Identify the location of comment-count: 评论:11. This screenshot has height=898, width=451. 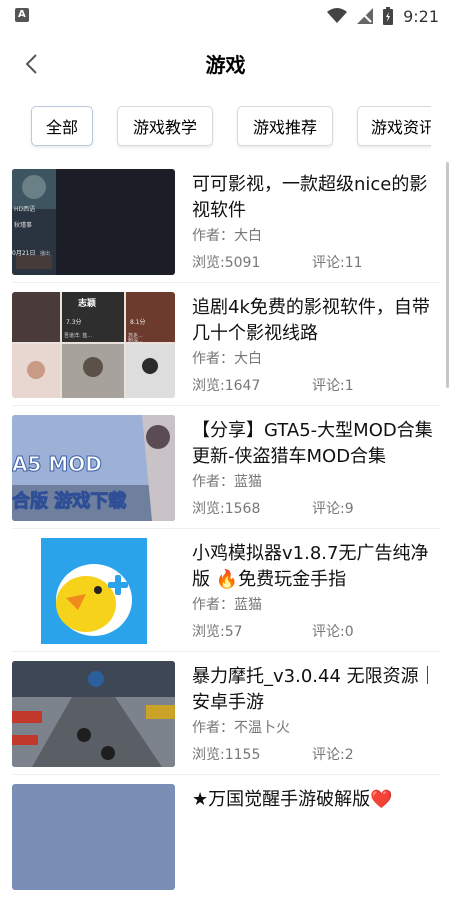
(337, 263).